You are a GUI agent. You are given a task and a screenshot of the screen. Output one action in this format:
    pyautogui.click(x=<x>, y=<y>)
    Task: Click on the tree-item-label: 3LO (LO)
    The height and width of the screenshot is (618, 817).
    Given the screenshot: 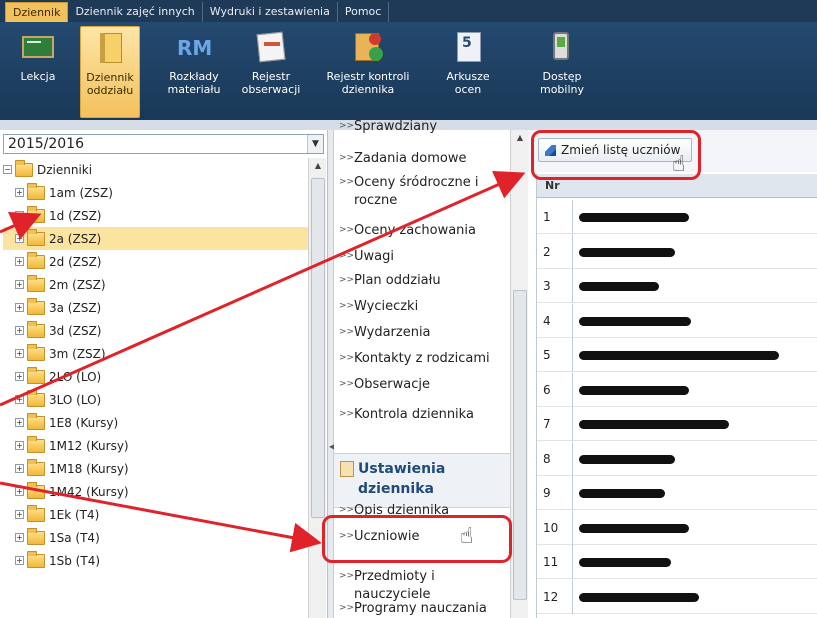 What is the action you would take?
    pyautogui.click(x=75, y=399)
    